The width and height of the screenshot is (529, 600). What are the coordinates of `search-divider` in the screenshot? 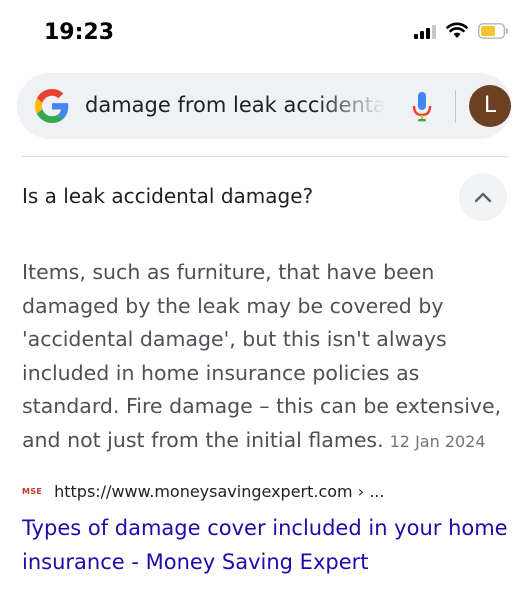 It's located at (455, 106).